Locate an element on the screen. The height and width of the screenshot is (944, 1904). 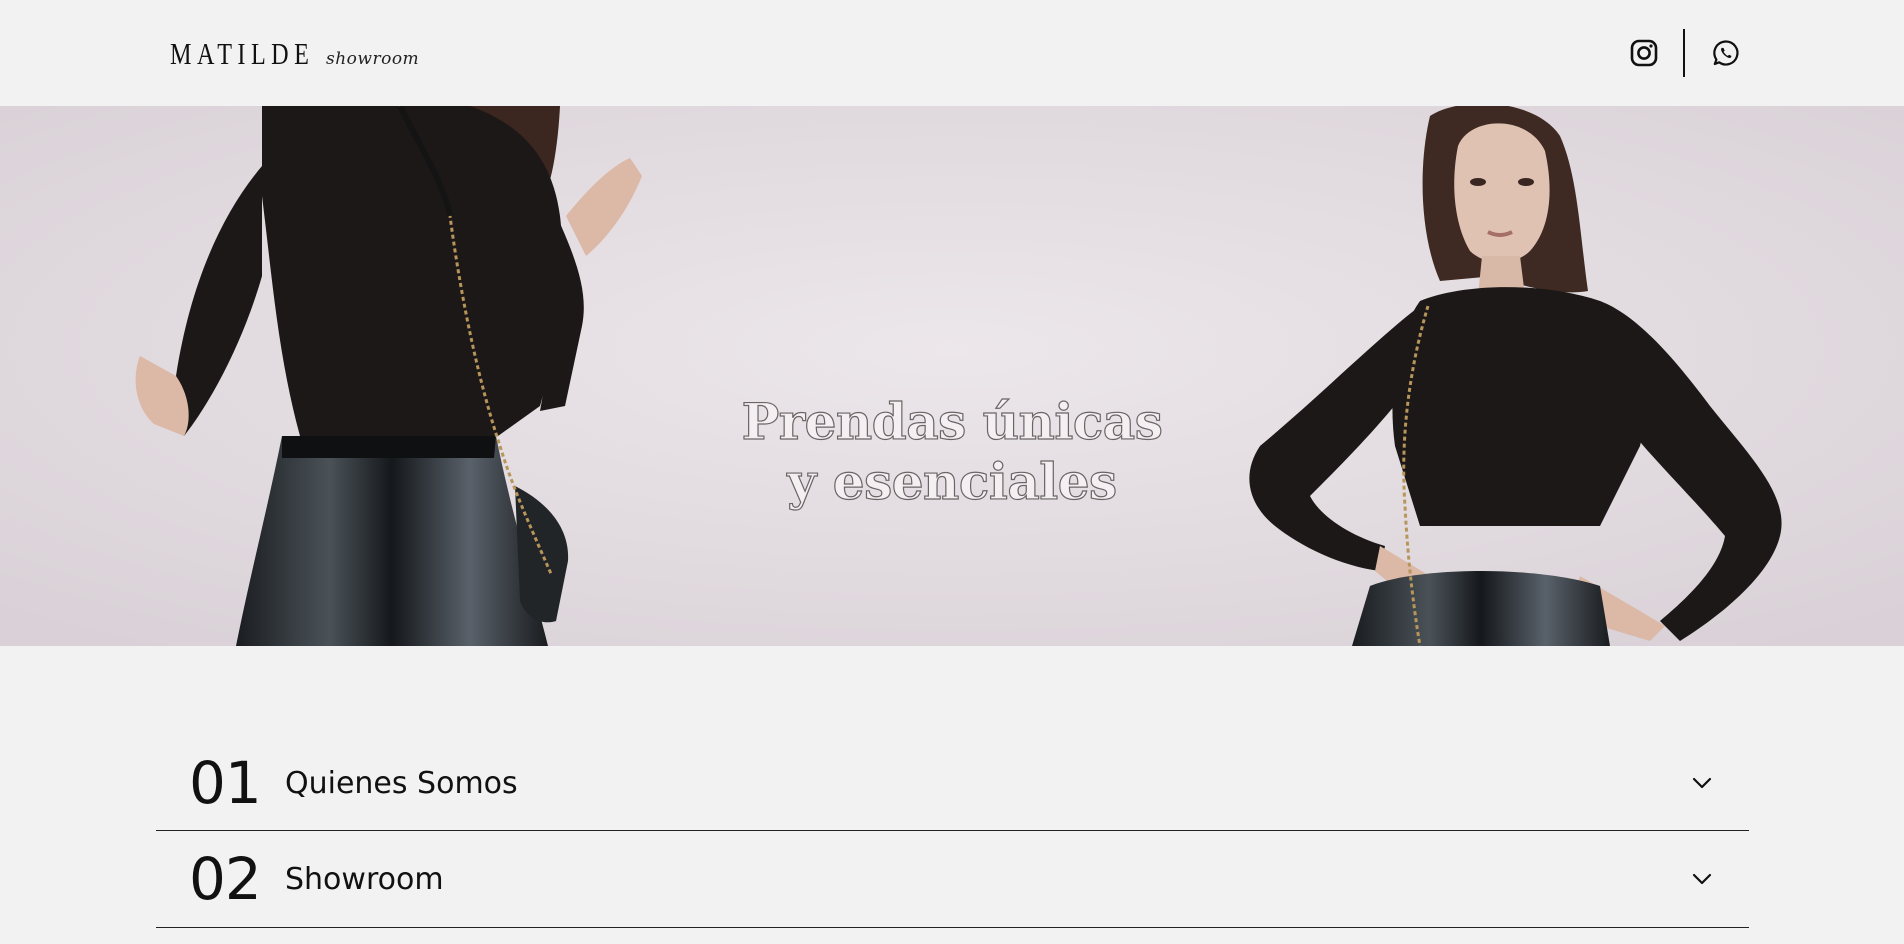
whatsapp-icon is located at coordinates (1726, 53).